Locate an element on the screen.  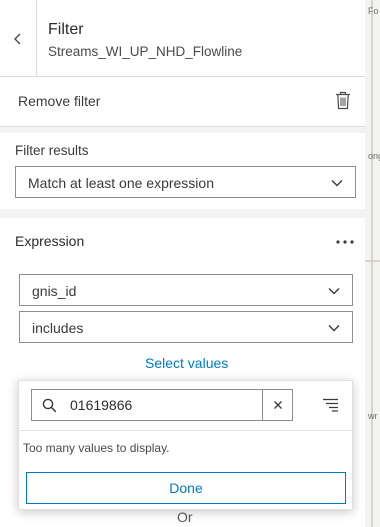
match-mode-select: Match at least one expression is located at coordinates (185, 182).